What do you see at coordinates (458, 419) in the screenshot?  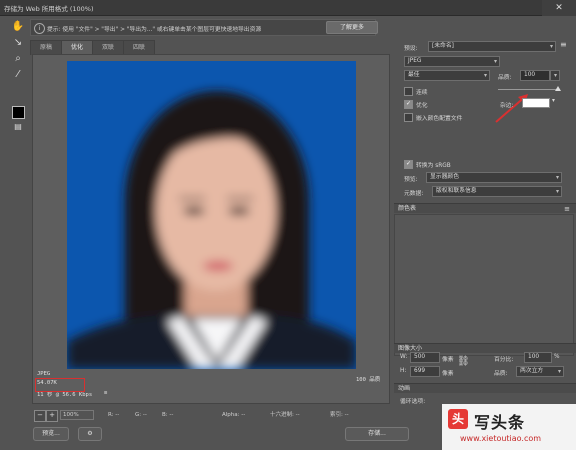 I see `watermark-logo: 头` at bounding box center [458, 419].